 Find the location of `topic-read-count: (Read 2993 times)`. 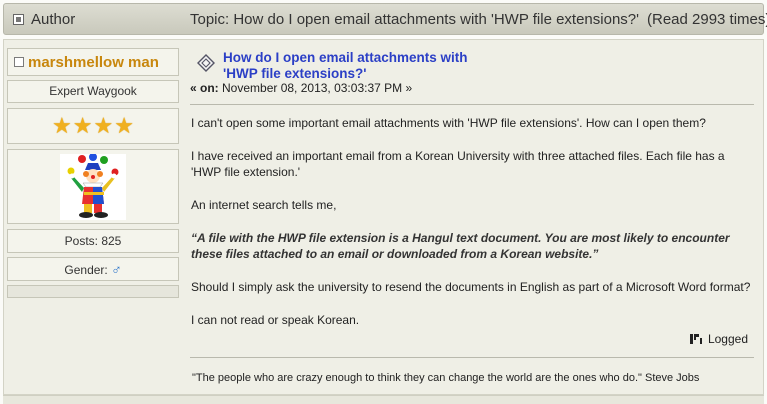

topic-read-count: (Read 2993 times) is located at coordinates (707, 19).